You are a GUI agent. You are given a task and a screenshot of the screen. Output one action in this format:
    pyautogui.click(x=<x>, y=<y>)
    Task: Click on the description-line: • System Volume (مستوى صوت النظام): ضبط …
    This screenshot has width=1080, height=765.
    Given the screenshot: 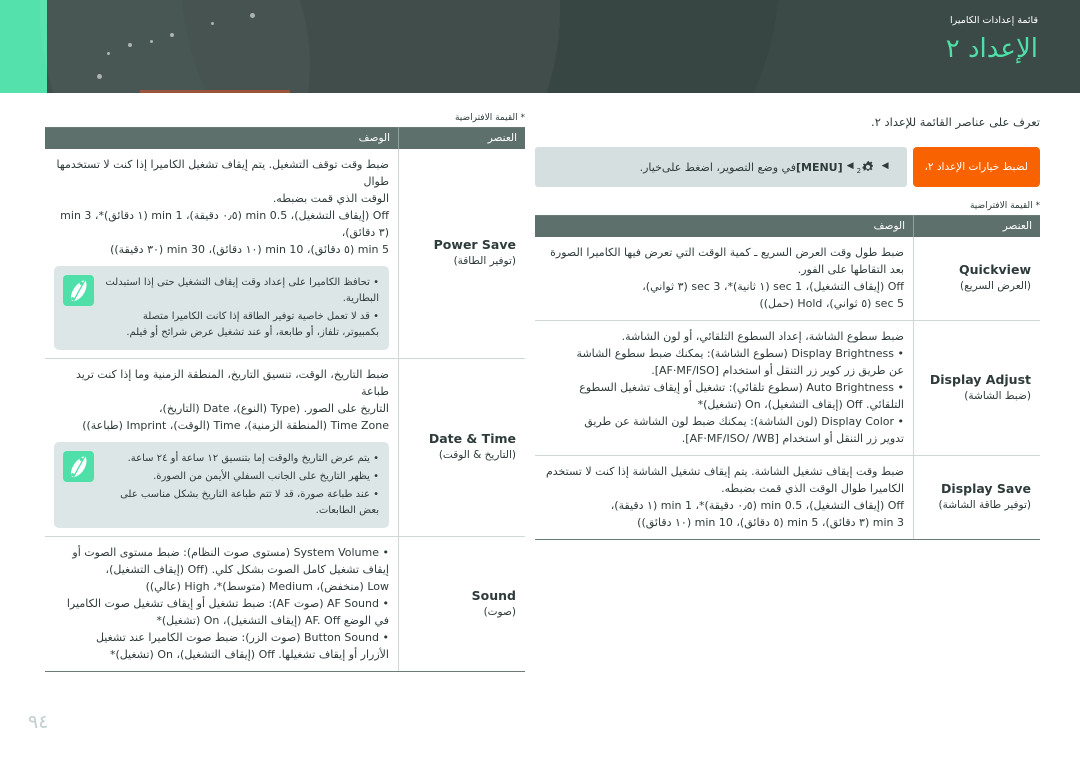 What is the action you would take?
    pyautogui.click(x=230, y=552)
    